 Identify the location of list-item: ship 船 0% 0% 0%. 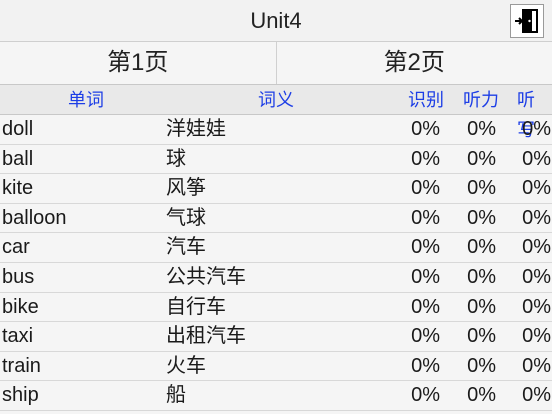
(276, 396).